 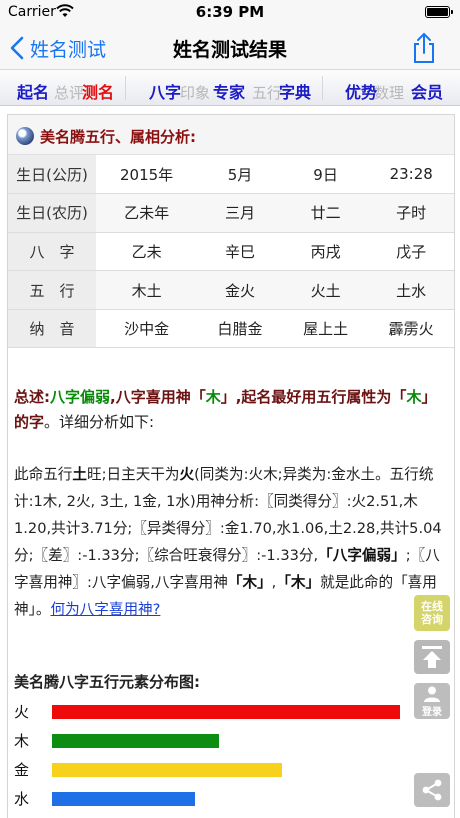 What do you see at coordinates (52, 290) in the screenshot?
I see `bazi-row-head: 五 行` at bounding box center [52, 290].